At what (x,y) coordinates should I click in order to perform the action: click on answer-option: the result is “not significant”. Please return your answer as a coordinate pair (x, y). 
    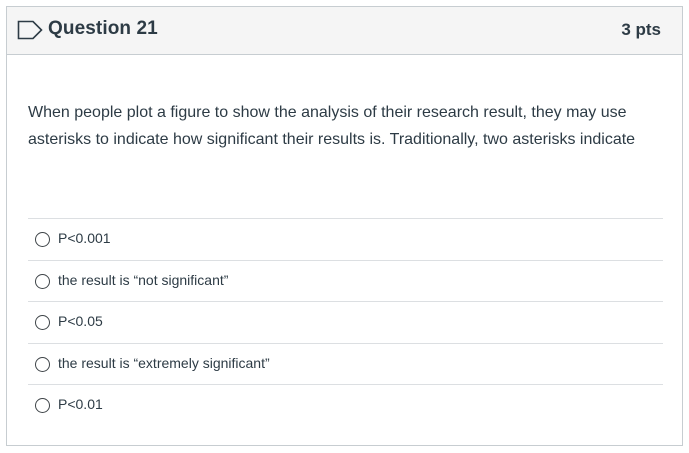
    Looking at the image, I should click on (345, 280).